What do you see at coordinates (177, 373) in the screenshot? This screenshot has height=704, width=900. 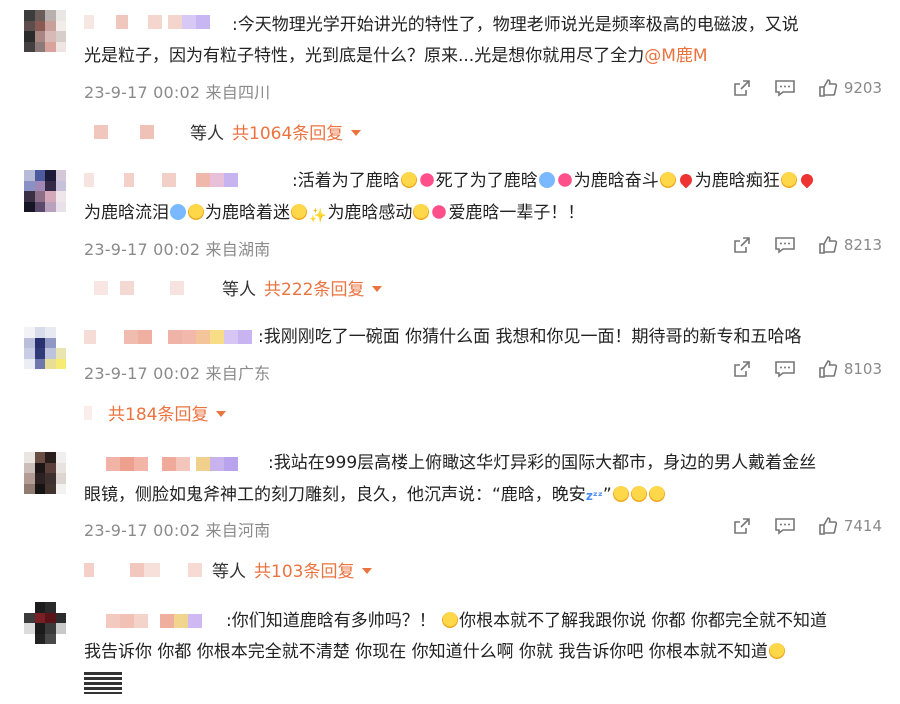 I see `comment-meta: 23-9-17 00:02 来自广东` at bounding box center [177, 373].